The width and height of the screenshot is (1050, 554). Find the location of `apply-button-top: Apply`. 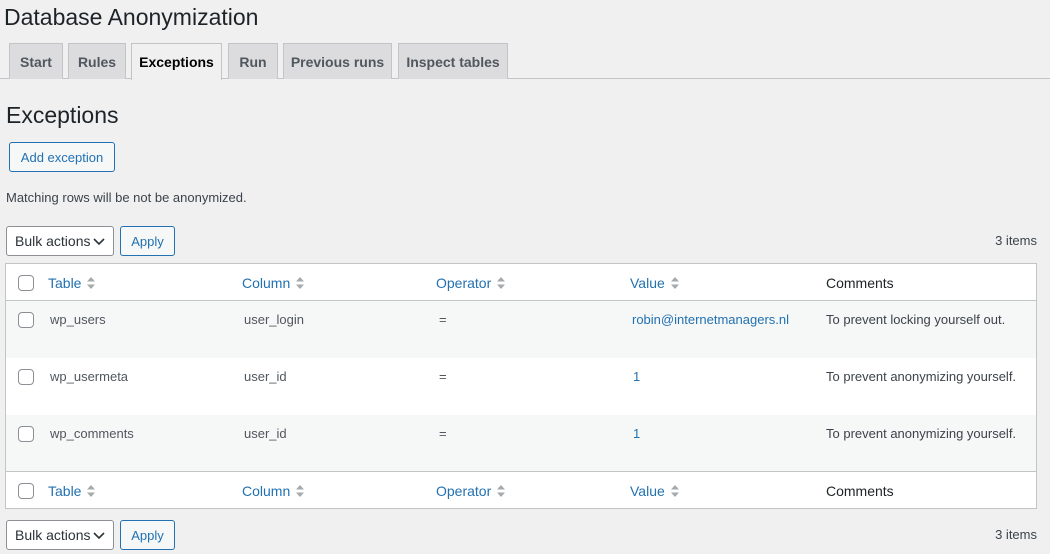

apply-button-top: Apply is located at coordinates (147, 241).